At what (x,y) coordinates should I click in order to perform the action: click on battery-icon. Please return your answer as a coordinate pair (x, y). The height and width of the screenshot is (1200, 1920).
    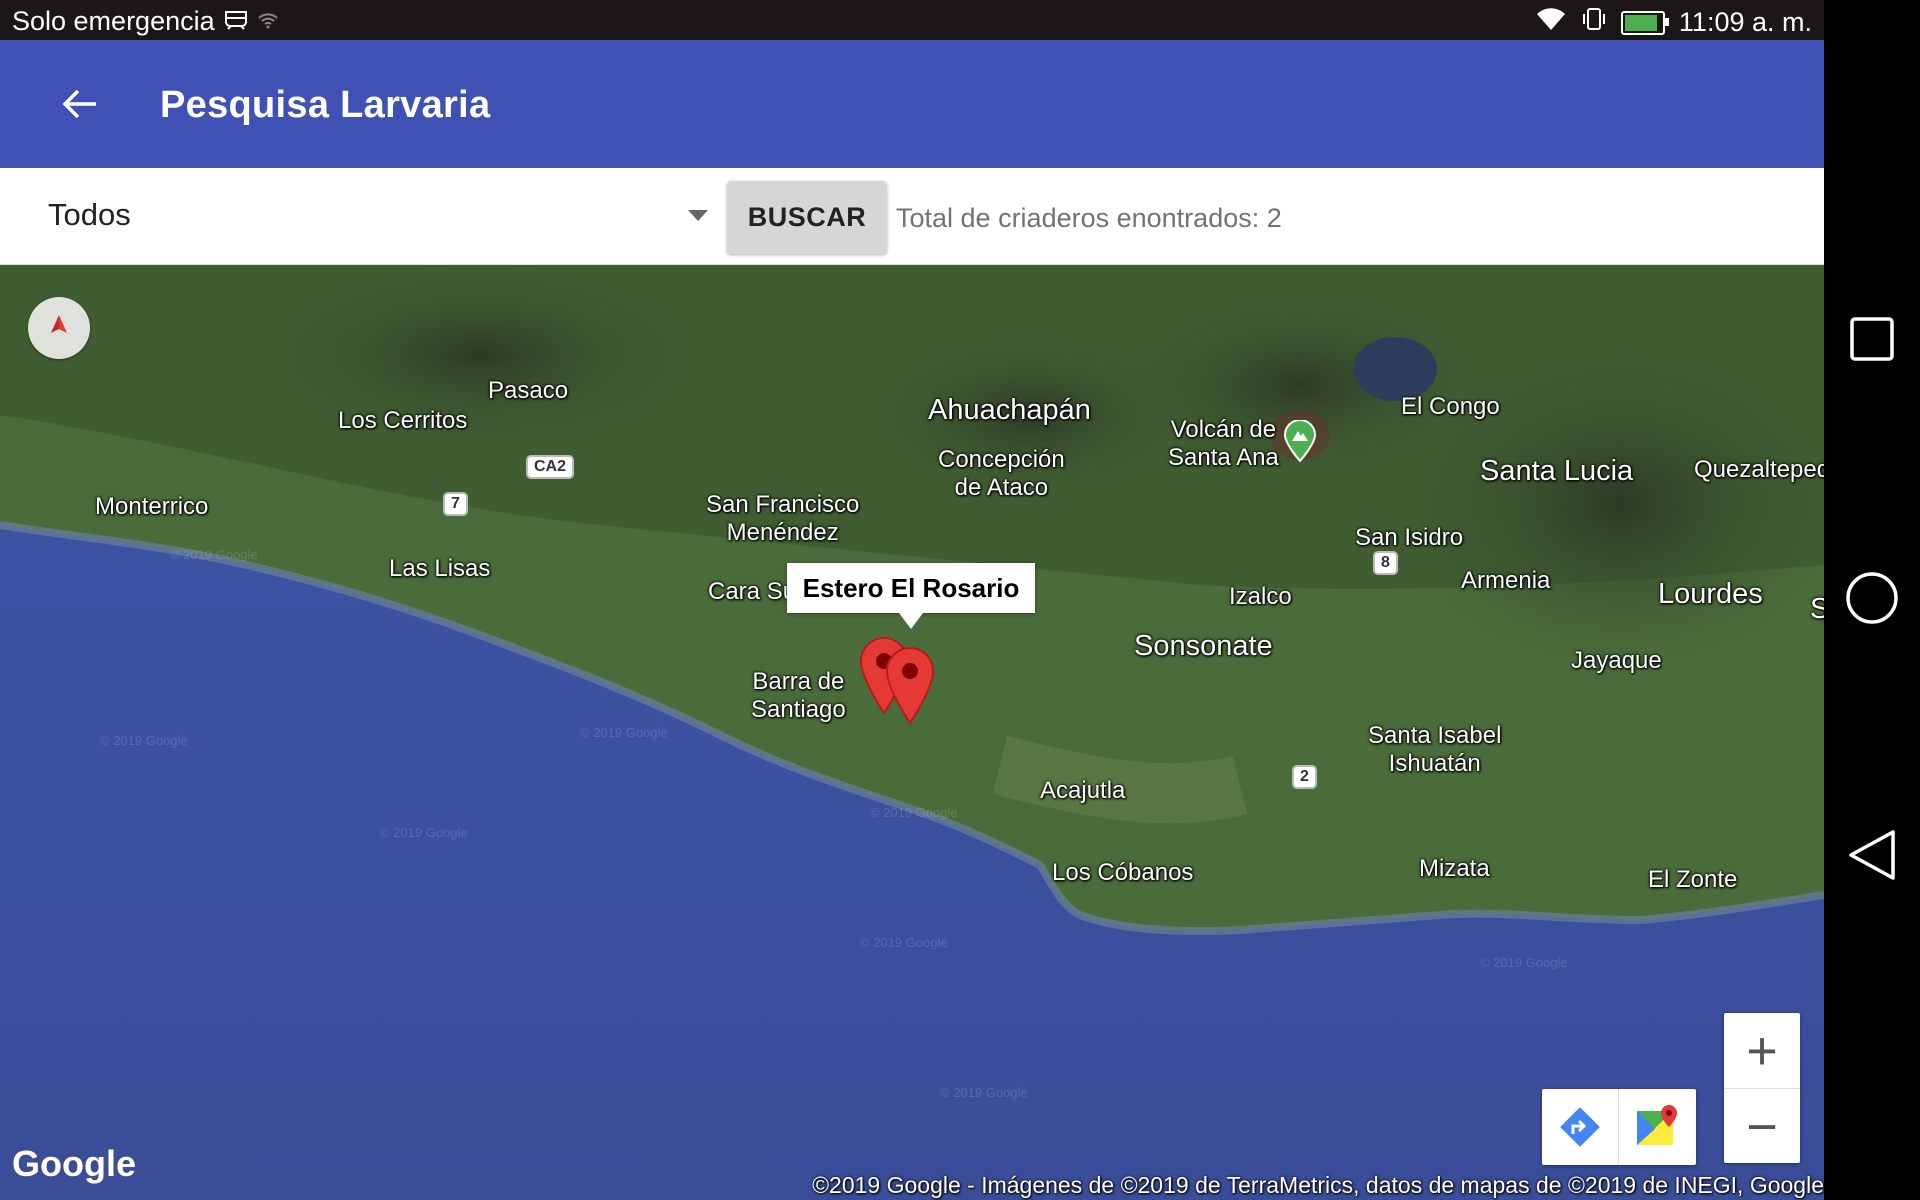
    Looking at the image, I should click on (1644, 22).